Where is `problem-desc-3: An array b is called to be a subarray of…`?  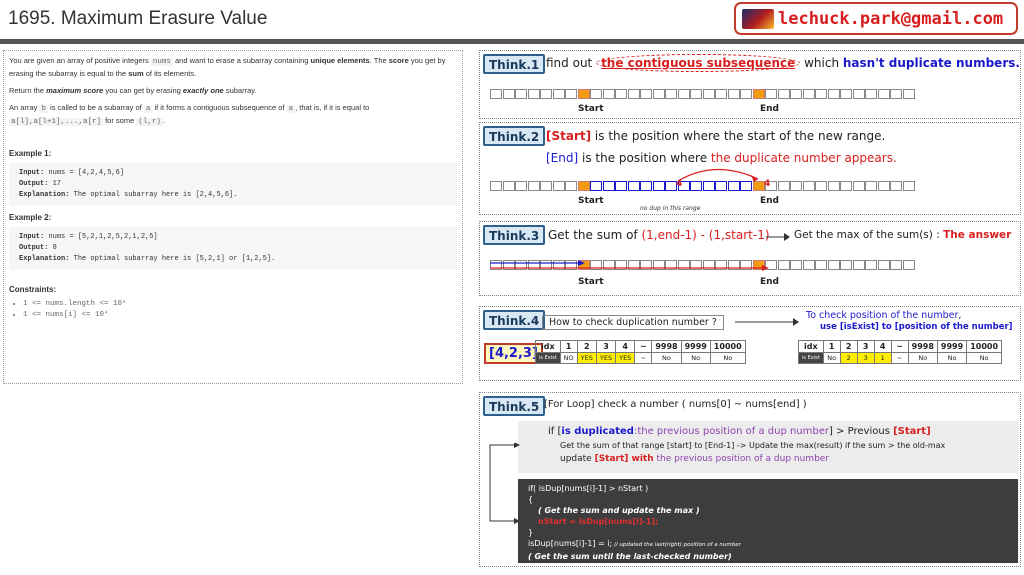 problem-desc-3: An array b is called to be a subarray of… is located at coordinates (189, 114).